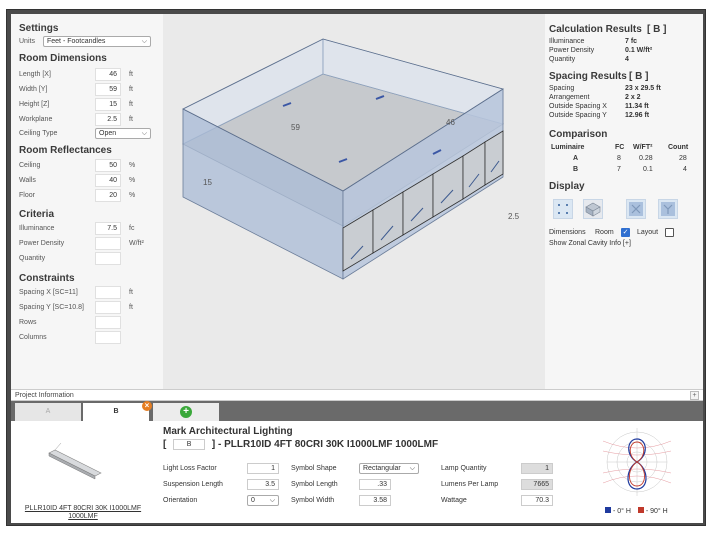 Image resolution: width=714 pixels, height=535 pixels. I want to click on length-label: Length [X], so click(35, 74).